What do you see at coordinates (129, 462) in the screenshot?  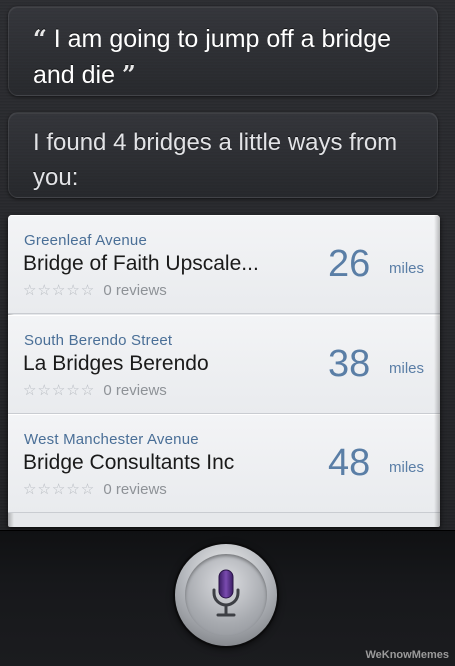 I see `result-name: Bridge Consultants Inc` at bounding box center [129, 462].